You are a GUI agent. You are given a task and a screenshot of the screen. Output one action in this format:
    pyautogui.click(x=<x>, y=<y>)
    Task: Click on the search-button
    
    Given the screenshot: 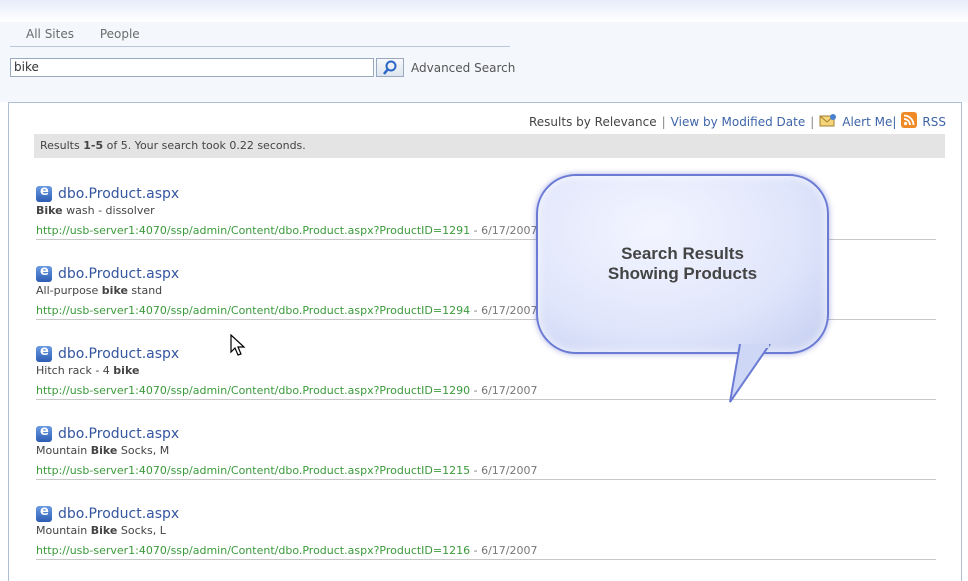 What is the action you would take?
    pyautogui.click(x=390, y=67)
    